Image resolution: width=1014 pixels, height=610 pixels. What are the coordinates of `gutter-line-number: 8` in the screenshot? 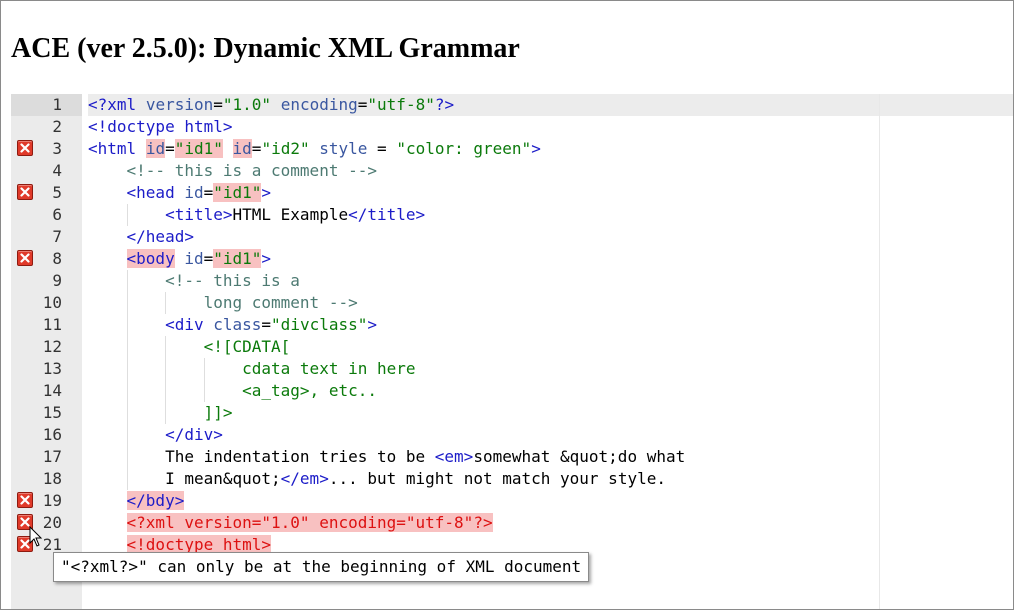 It's located at (46, 259).